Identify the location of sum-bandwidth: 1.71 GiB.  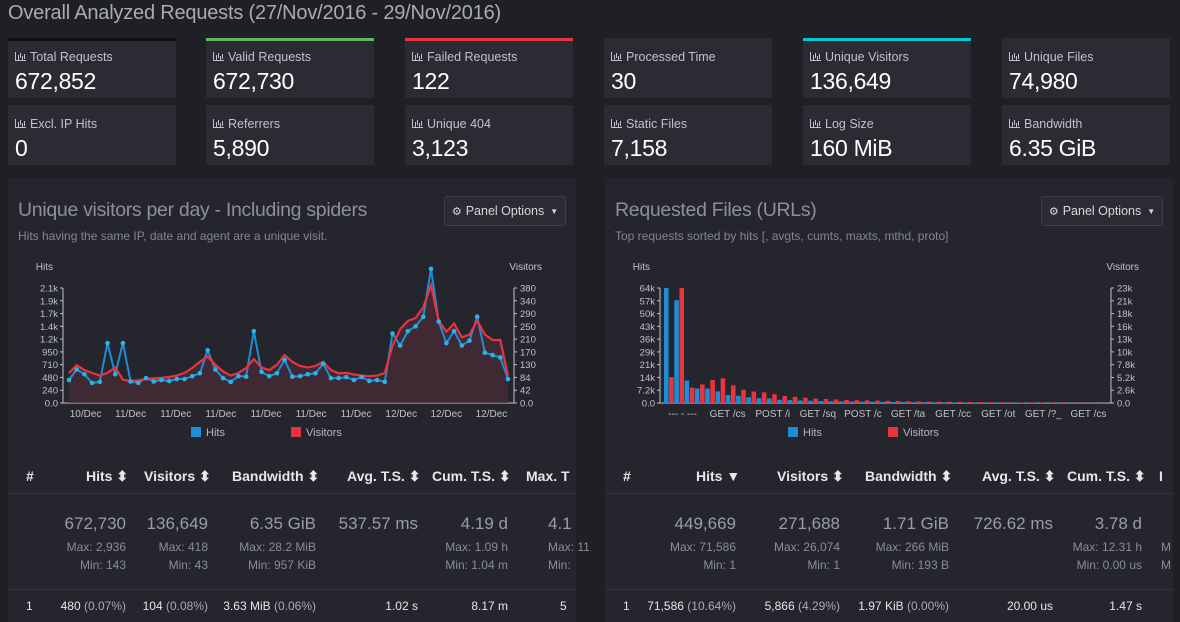
(915, 523).